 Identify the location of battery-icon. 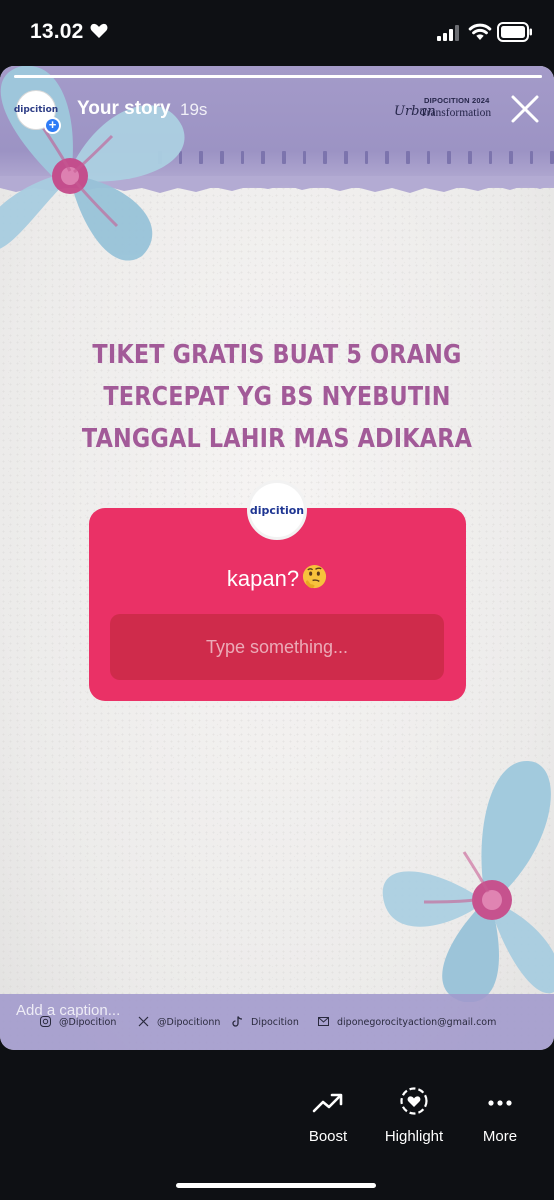
(514, 32).